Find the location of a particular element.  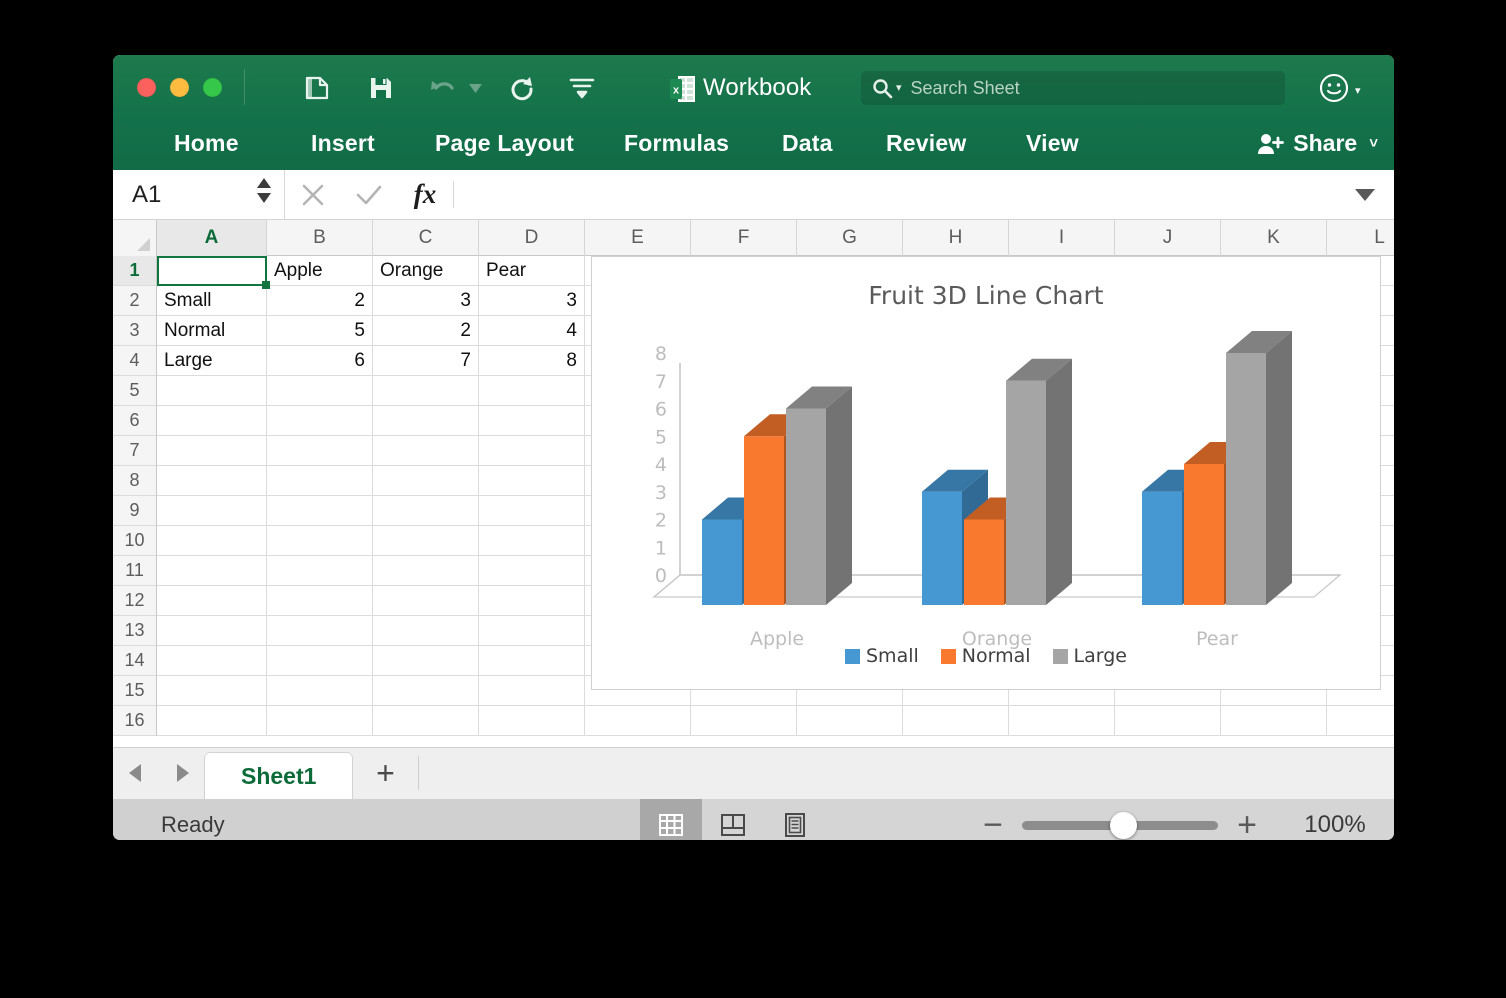

column-header-H: H is located at coordinates (956, 238).